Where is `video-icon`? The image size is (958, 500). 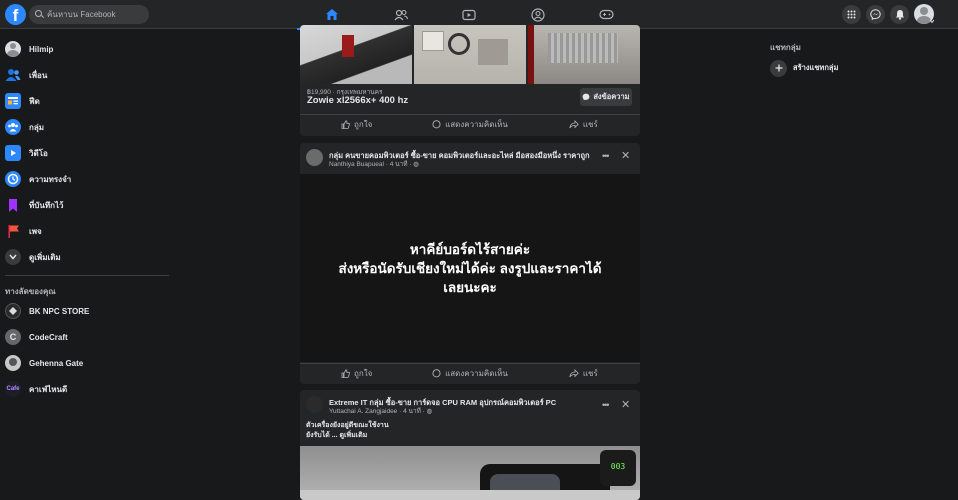
video-icon is located at coordinates (13, 153).